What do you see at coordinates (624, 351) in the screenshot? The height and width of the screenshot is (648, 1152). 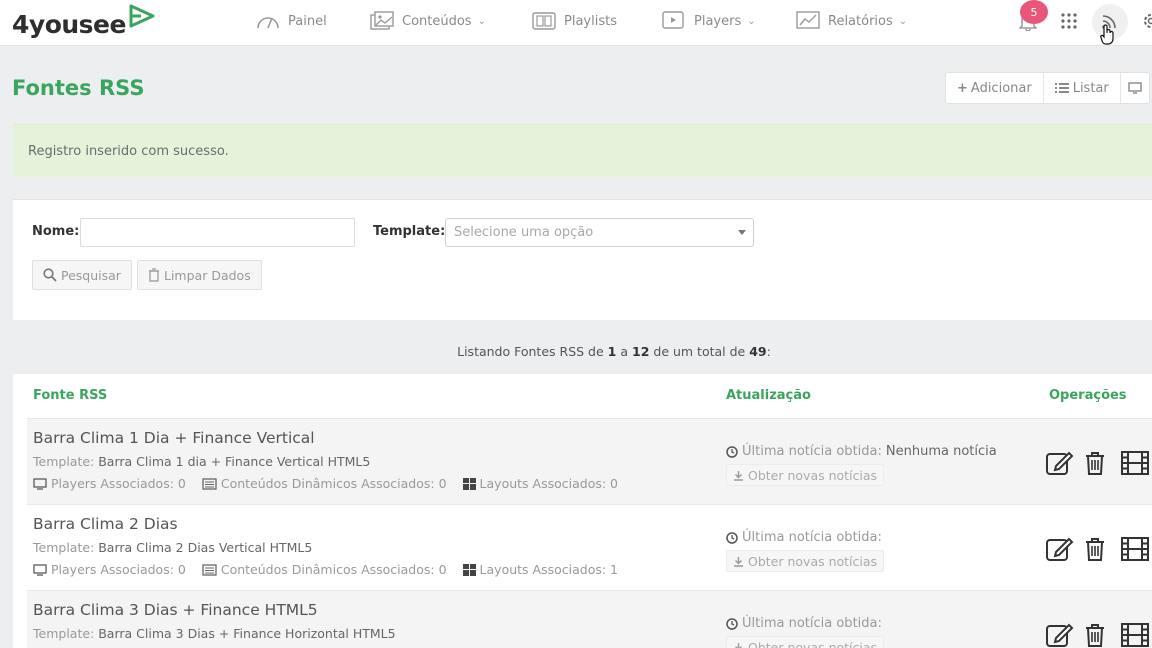 I see `listing-sep: a` at bounding box center [624, 351].